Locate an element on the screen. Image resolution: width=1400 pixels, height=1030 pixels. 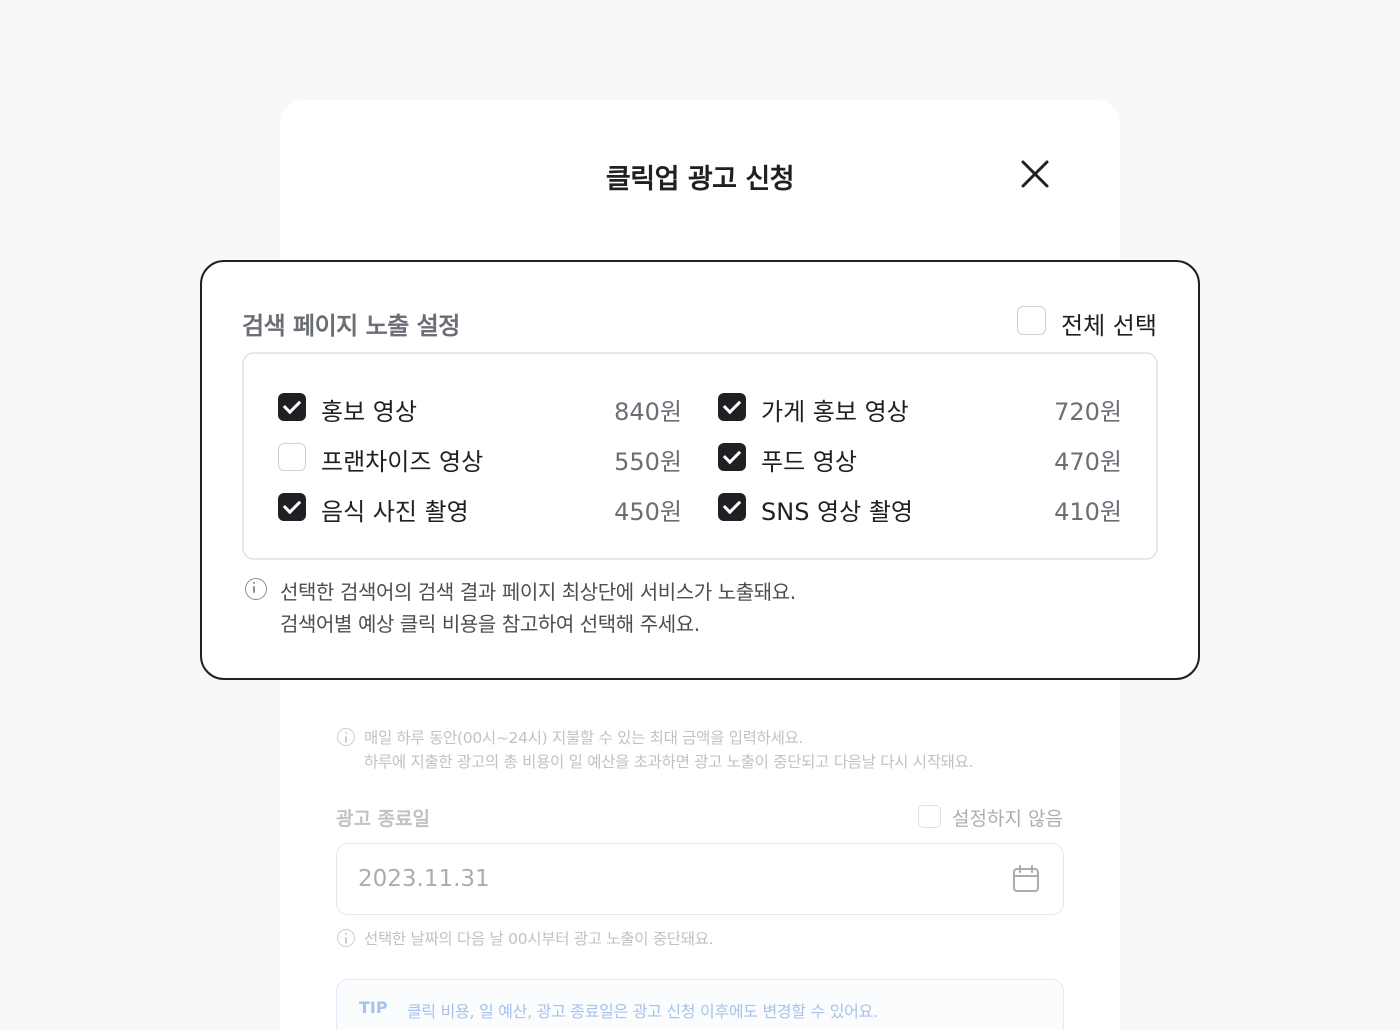
keyword-price: 450원 is located at coordinates (648, 512).